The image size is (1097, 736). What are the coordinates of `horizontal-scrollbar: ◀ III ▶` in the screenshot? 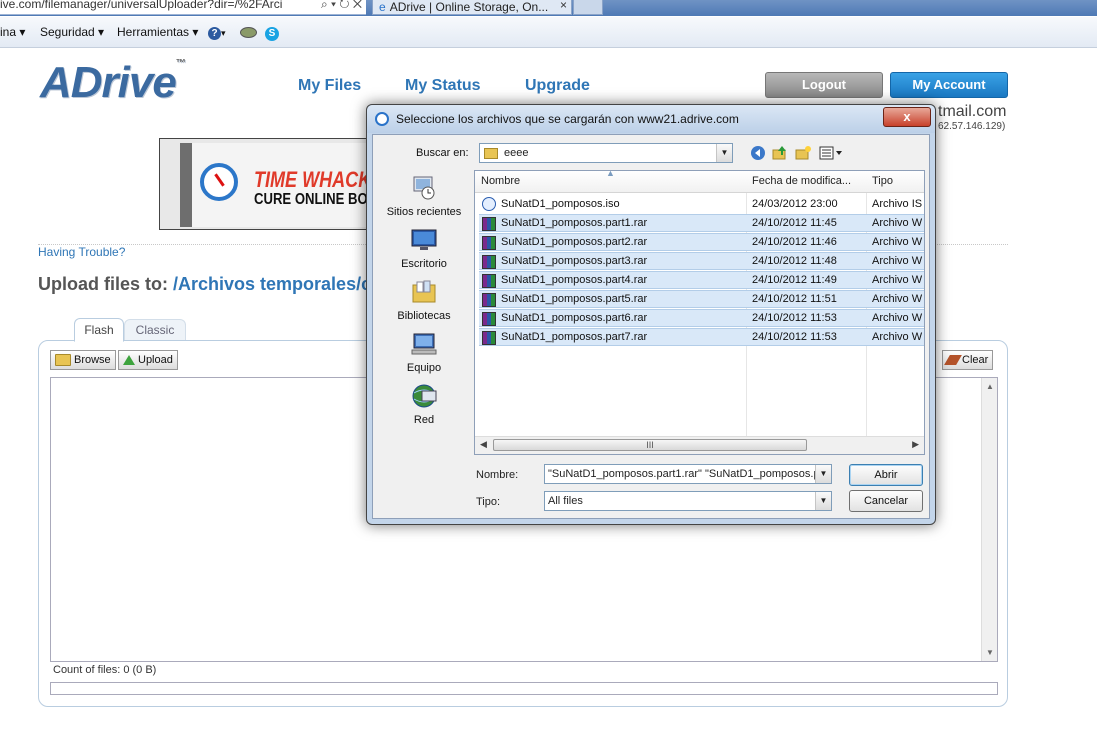 It's located at (699, 445).